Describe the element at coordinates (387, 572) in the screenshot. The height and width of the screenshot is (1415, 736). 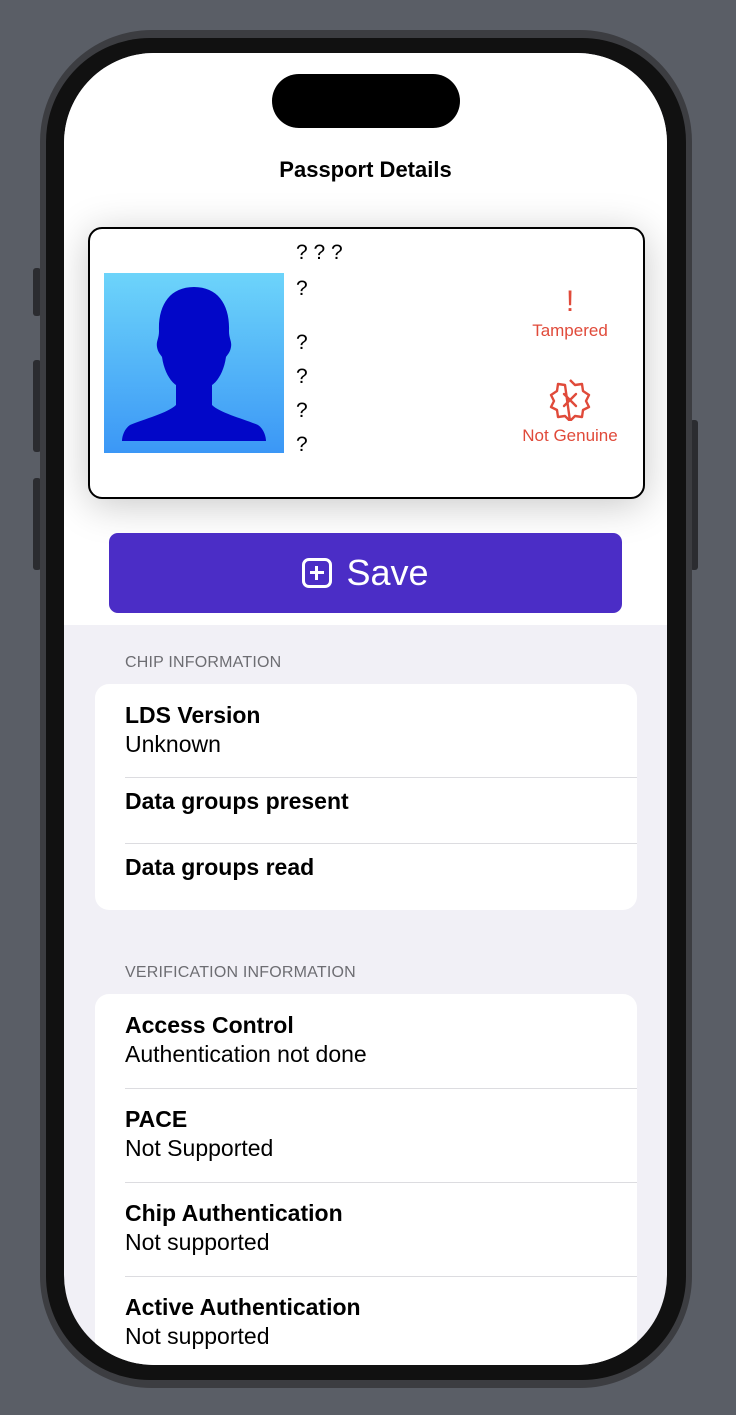
I see `save-button-label: Save` at that location.